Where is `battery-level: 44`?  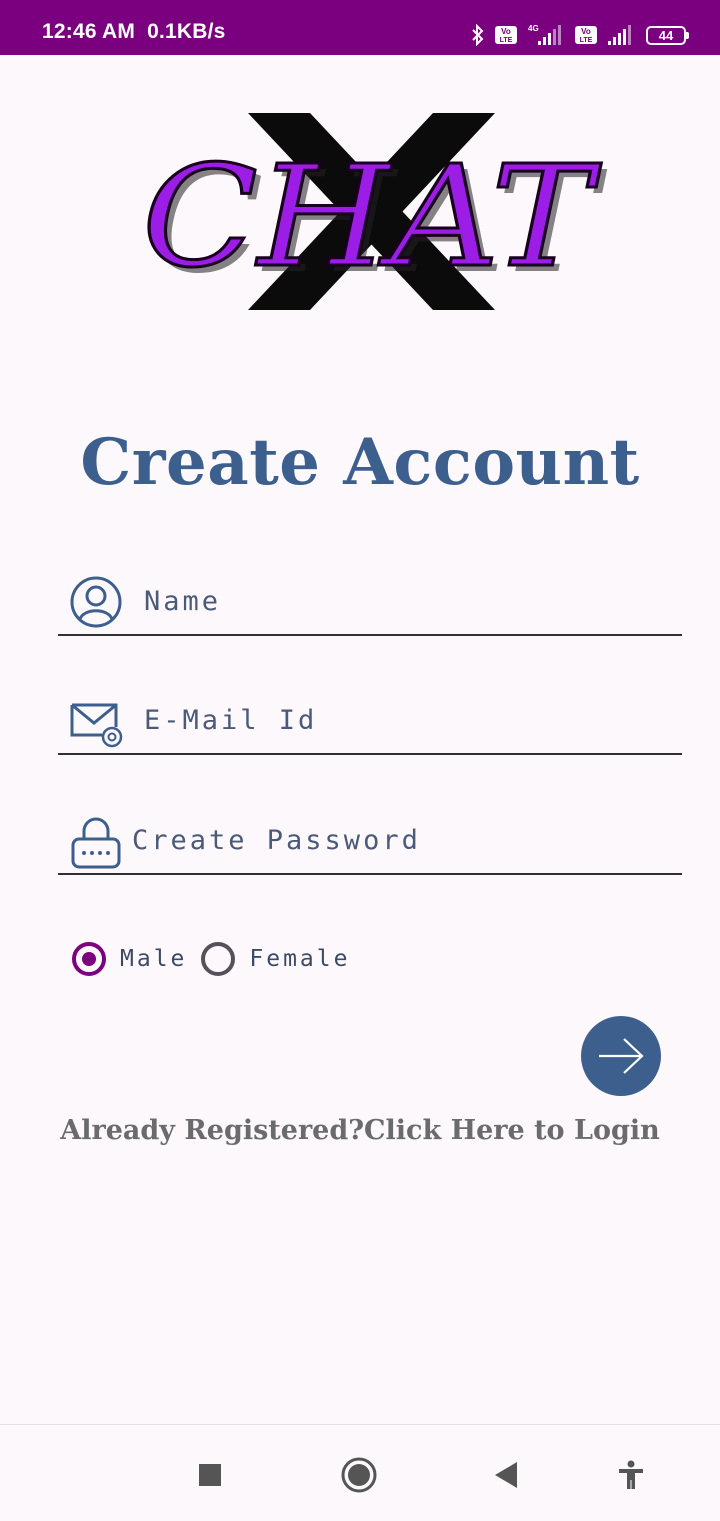 battery-level: 44 is located at coordinates (666, 35).